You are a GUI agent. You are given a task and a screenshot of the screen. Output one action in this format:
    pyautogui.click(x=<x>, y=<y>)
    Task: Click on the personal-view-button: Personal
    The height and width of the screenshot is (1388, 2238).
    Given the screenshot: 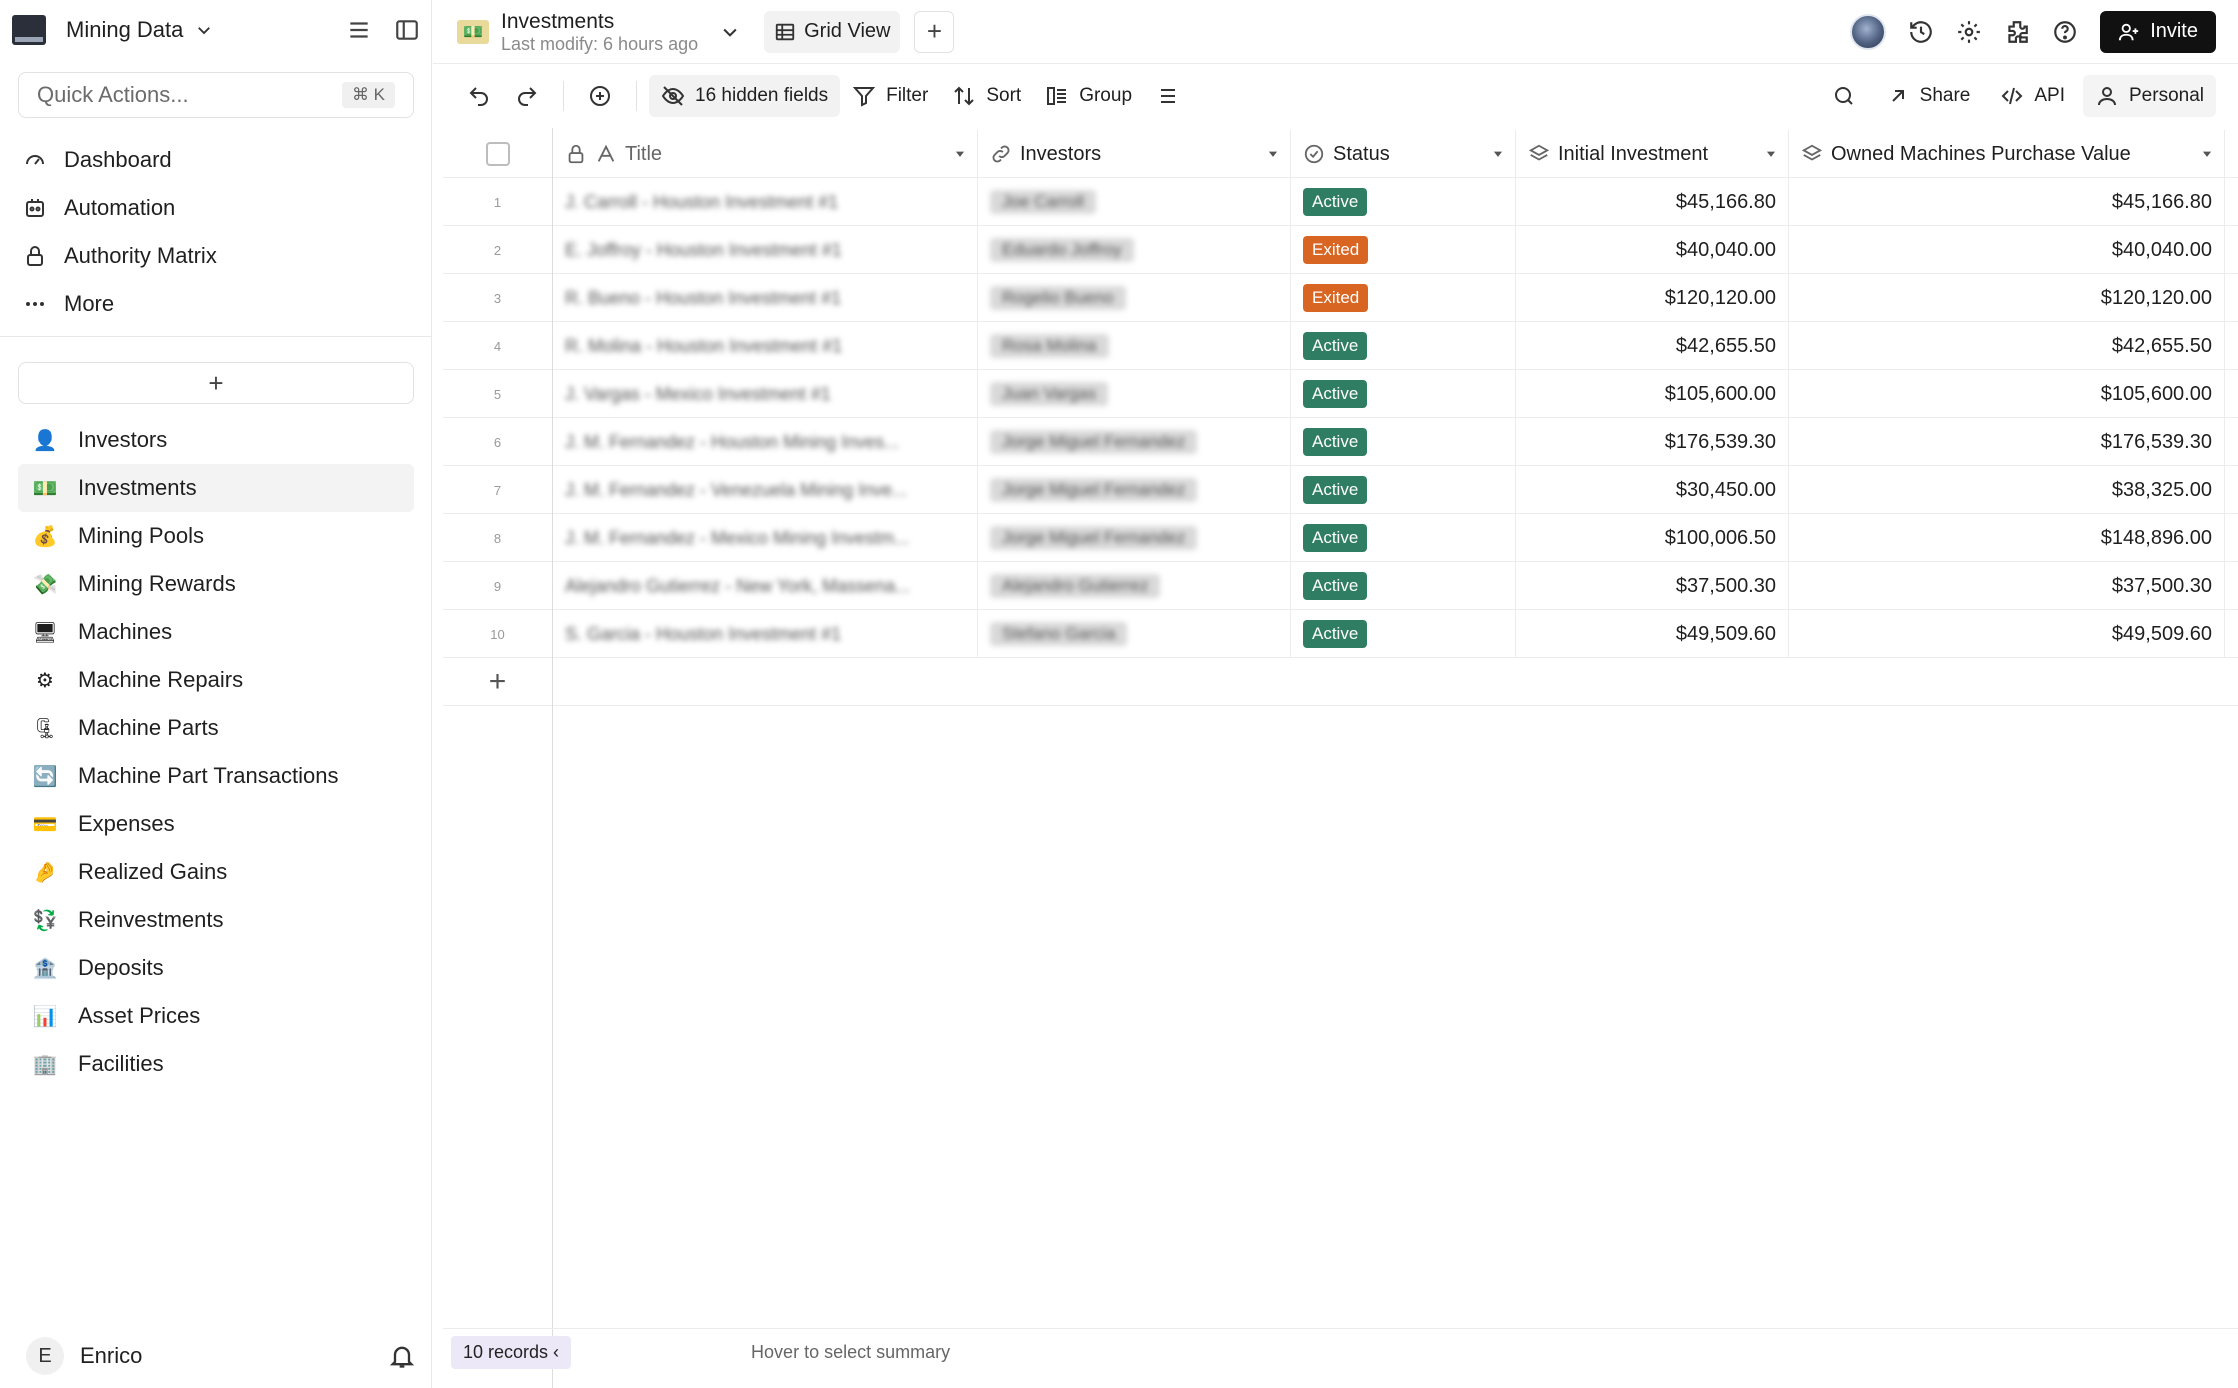 What is the action you would take?
    pyautogui.click(x=2149, y=96)
    